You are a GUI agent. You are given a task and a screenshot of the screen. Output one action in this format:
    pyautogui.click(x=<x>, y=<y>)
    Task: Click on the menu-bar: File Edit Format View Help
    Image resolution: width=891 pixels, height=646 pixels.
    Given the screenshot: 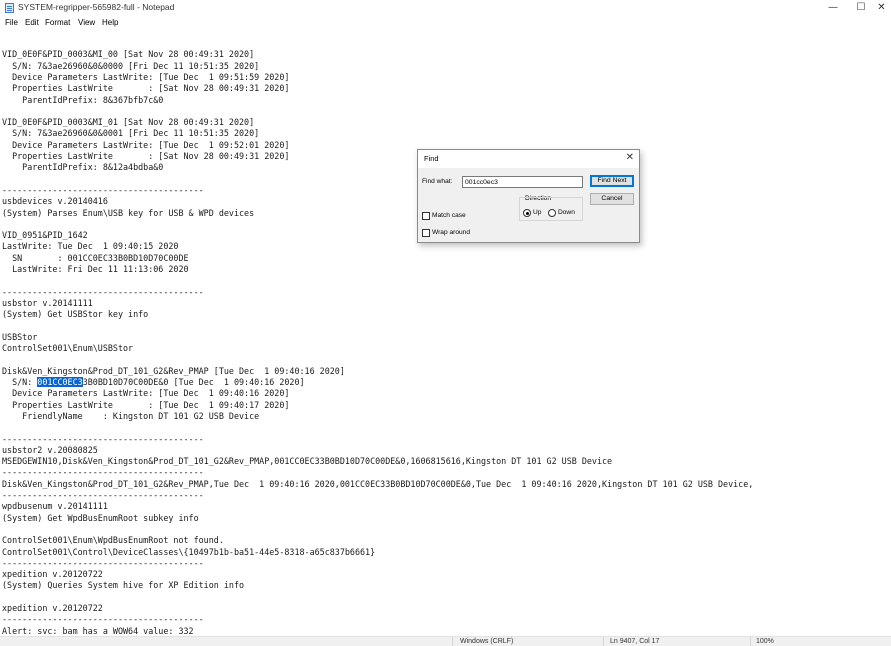 What is the action you would take?
    pyautogui.click(x=445, y=24)
    